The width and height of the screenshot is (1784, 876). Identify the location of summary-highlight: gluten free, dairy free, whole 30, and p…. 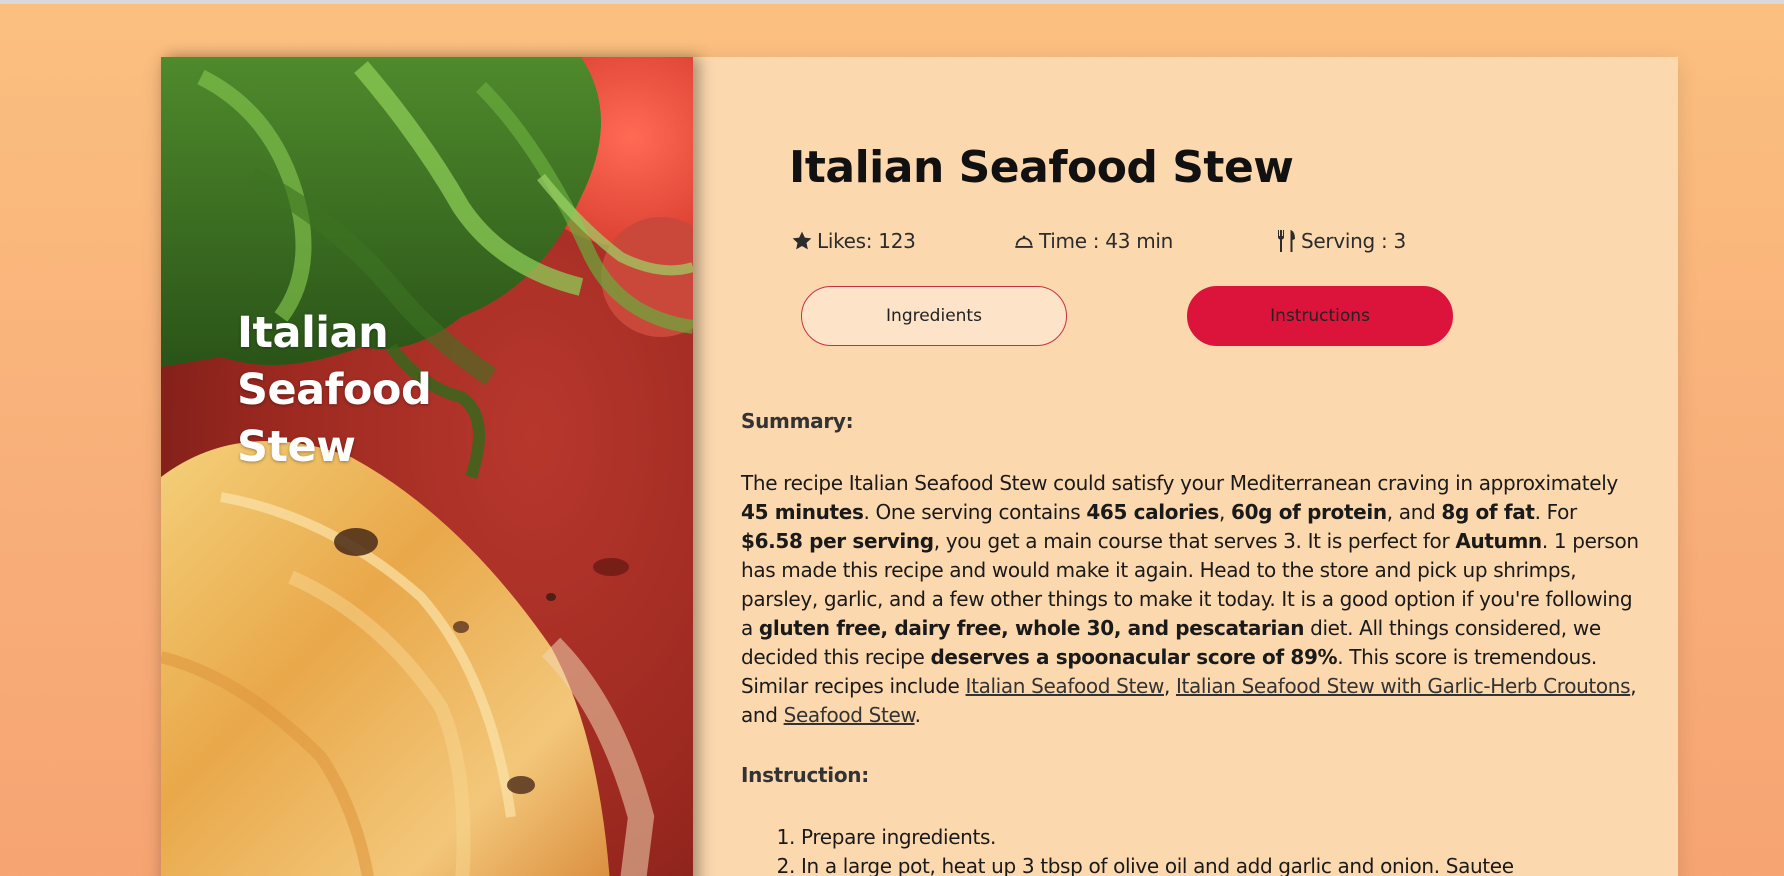
(1031, 628).